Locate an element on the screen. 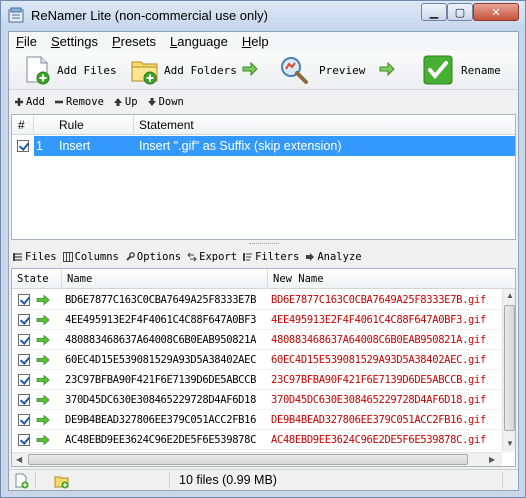 The image size is (526, 498). files-col-new-name: New Name is located at coordinates (298, 279).